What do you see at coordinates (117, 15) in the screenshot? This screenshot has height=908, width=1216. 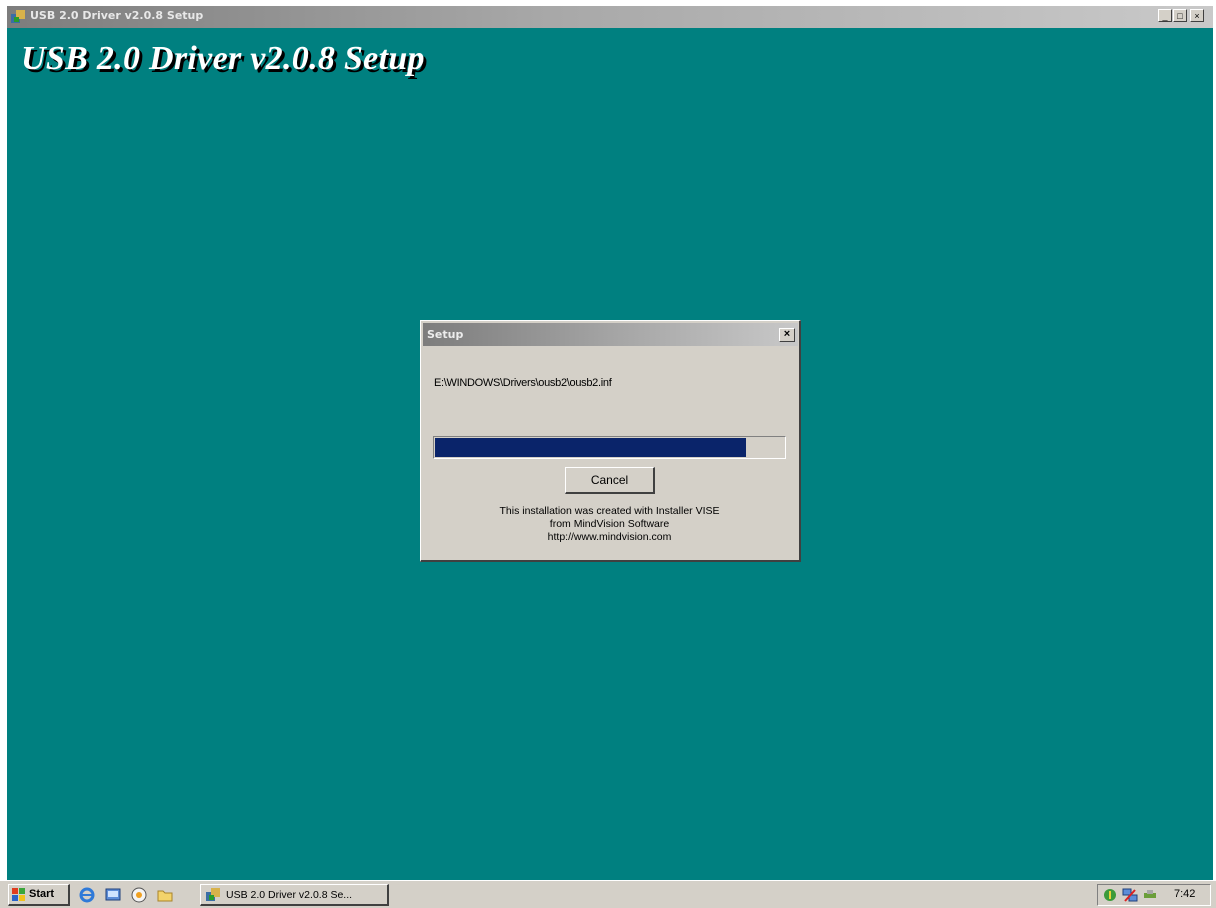 I see `installer-title: USB 2.0 Driver v2.0.8 Setup` at bounding box center [117, 15].